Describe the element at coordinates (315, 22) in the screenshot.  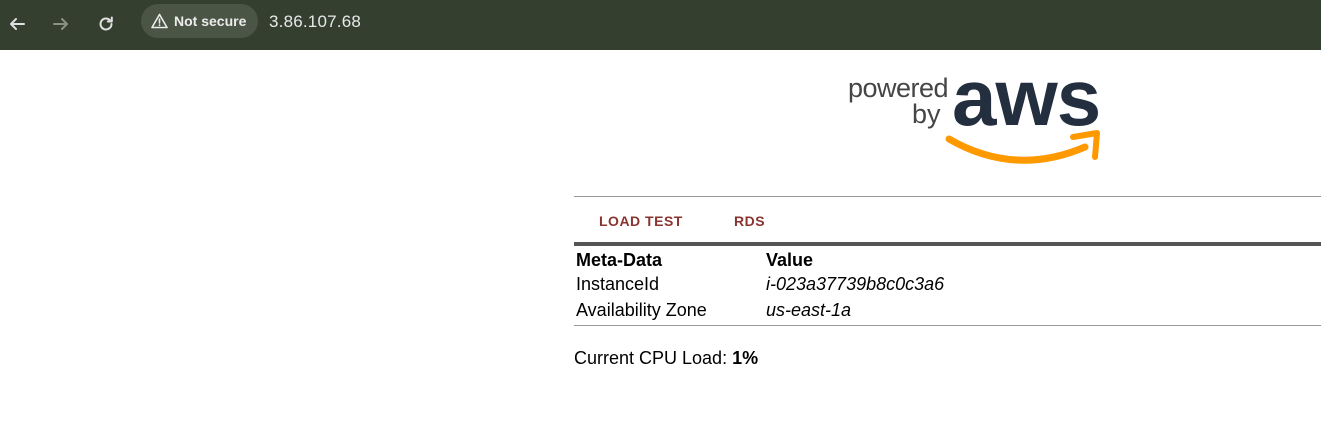
I see `address-bar: 3.86.107.68` at that location.